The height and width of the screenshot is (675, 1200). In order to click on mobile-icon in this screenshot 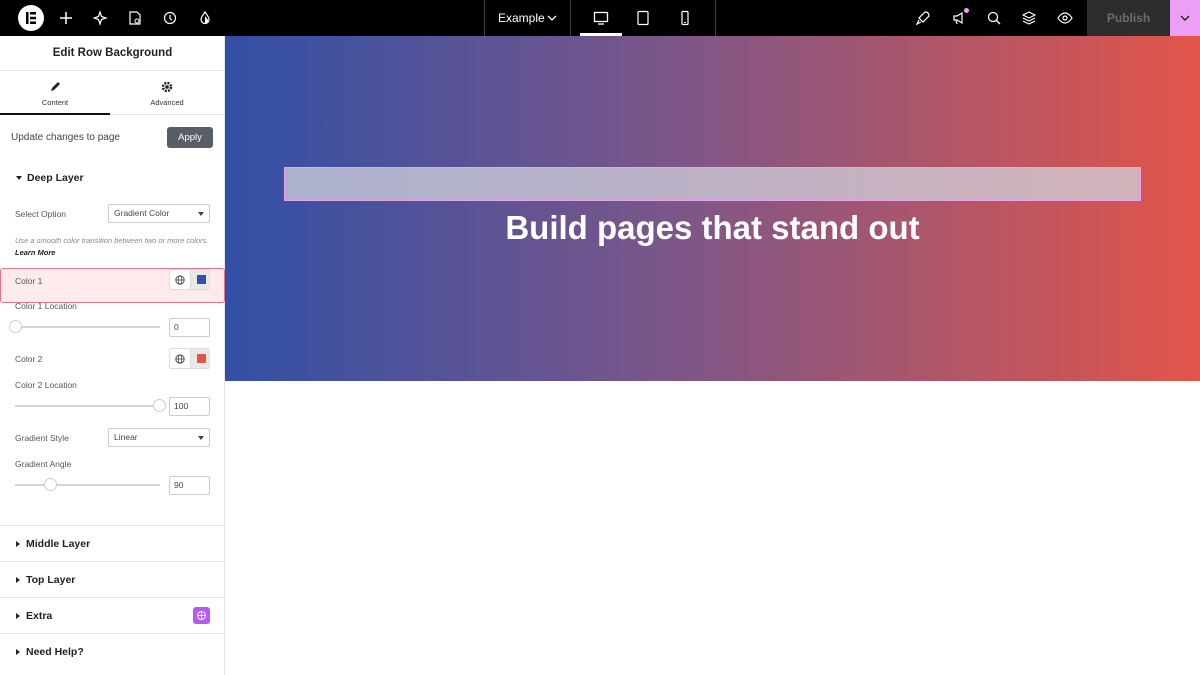, I will do `click(685, 18)`.